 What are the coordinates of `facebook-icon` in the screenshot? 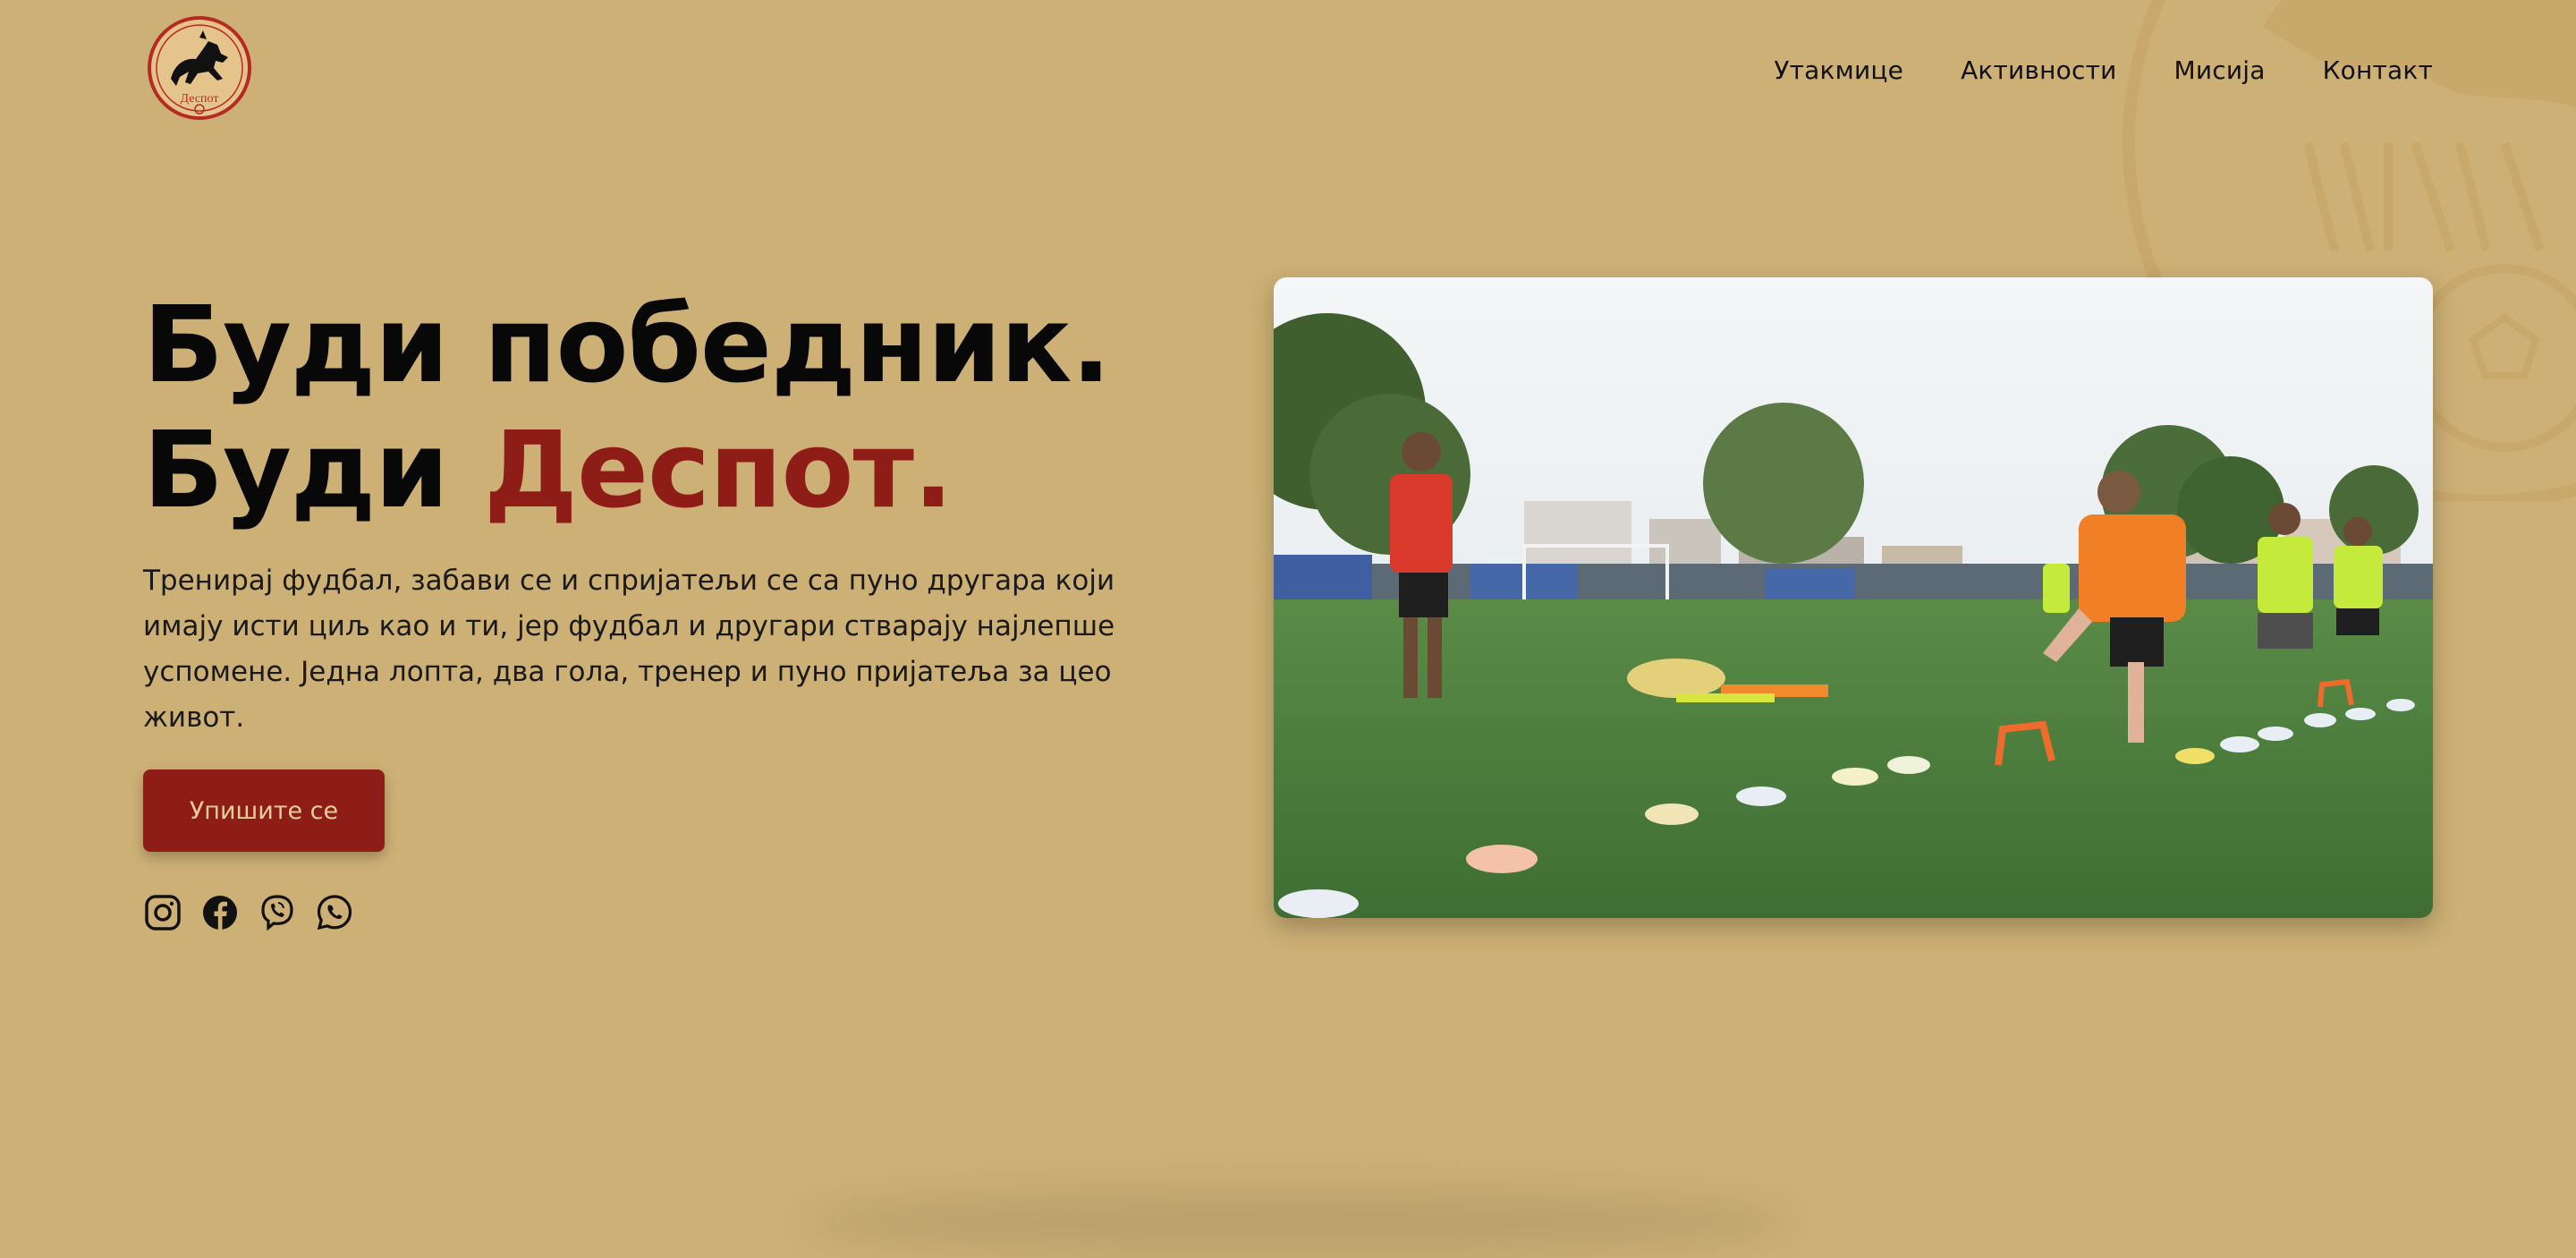 It's located at (220, 912).